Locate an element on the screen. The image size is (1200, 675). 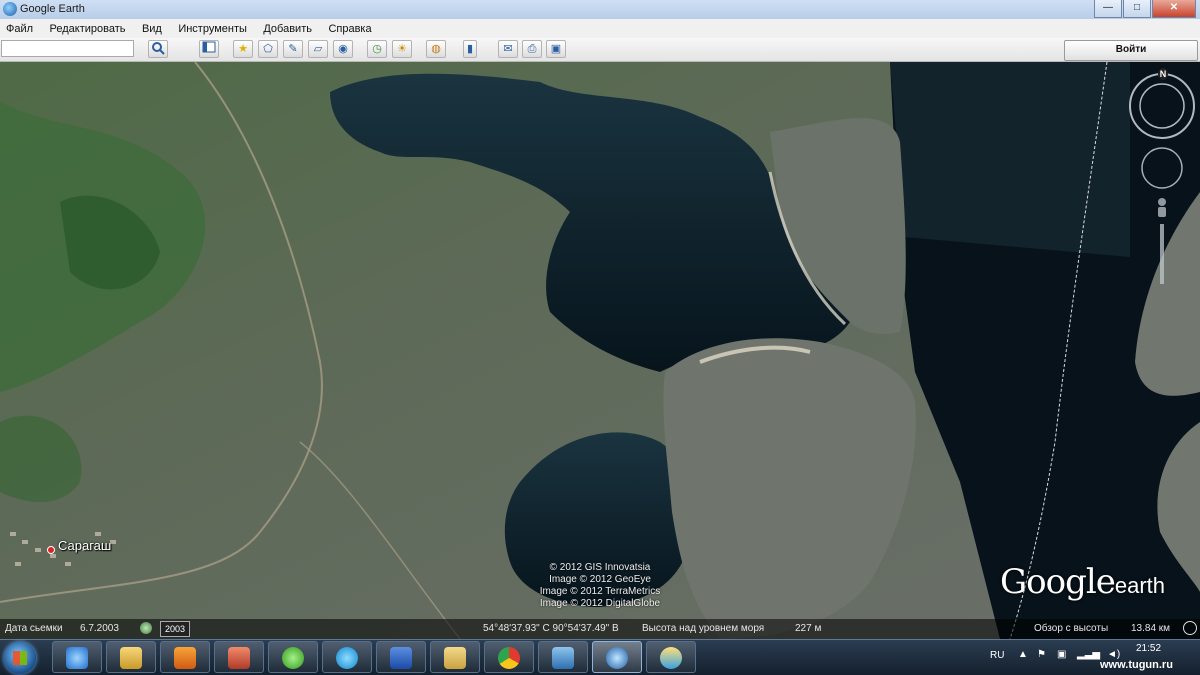
picture-viewer-icon is located at coordinates (563, 658).